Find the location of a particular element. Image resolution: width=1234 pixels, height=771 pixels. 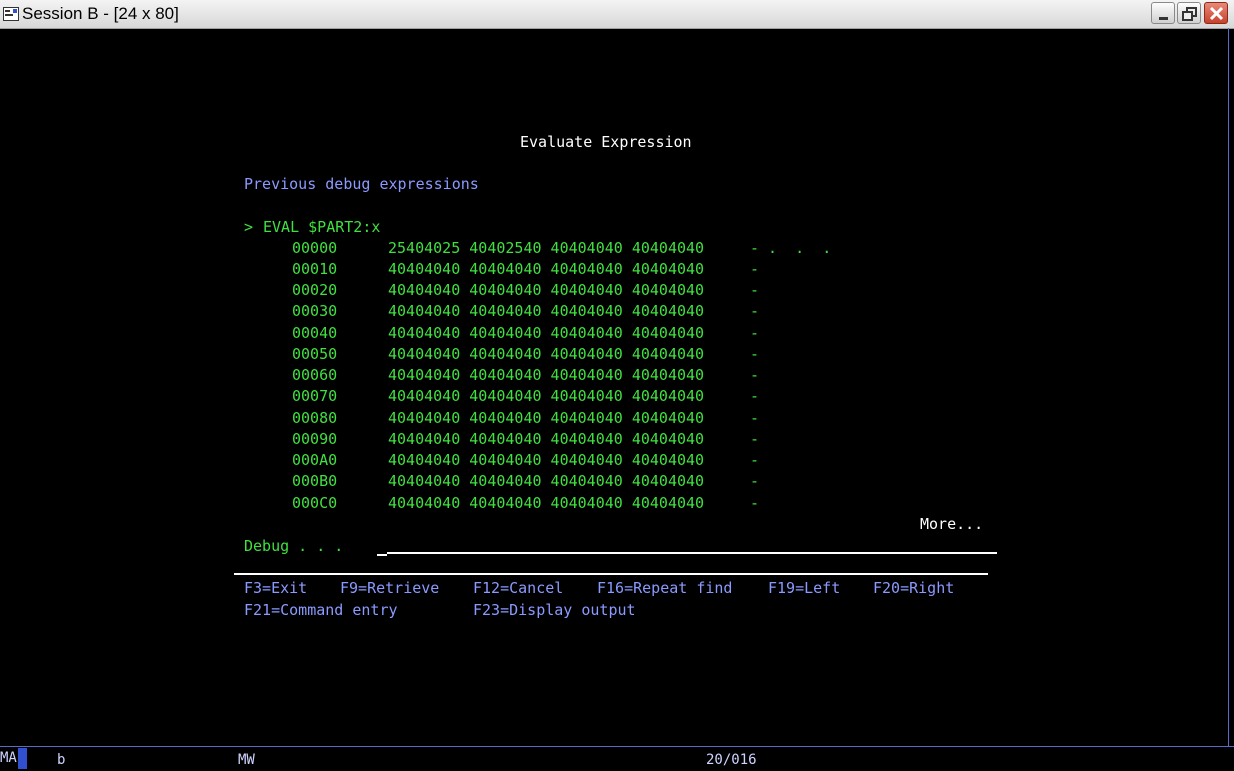

fkey-f19-left: F19=Left is located at coordinates (804, 588).